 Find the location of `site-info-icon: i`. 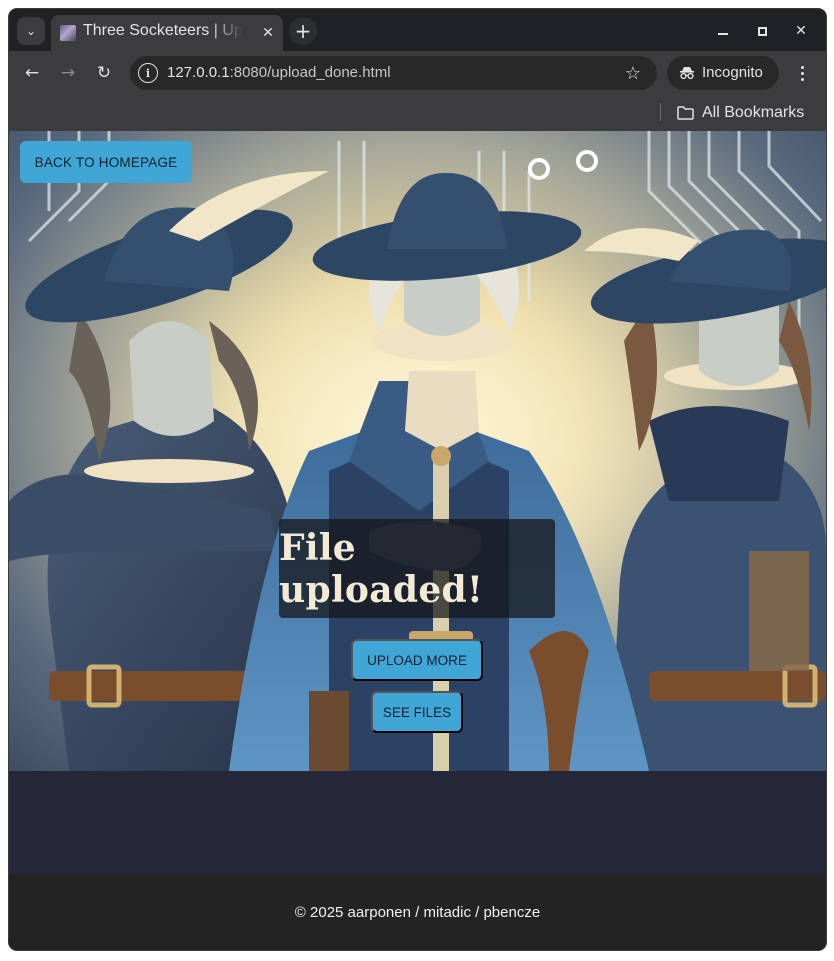

site-info-icon: i is located at coordinates (148, 73).